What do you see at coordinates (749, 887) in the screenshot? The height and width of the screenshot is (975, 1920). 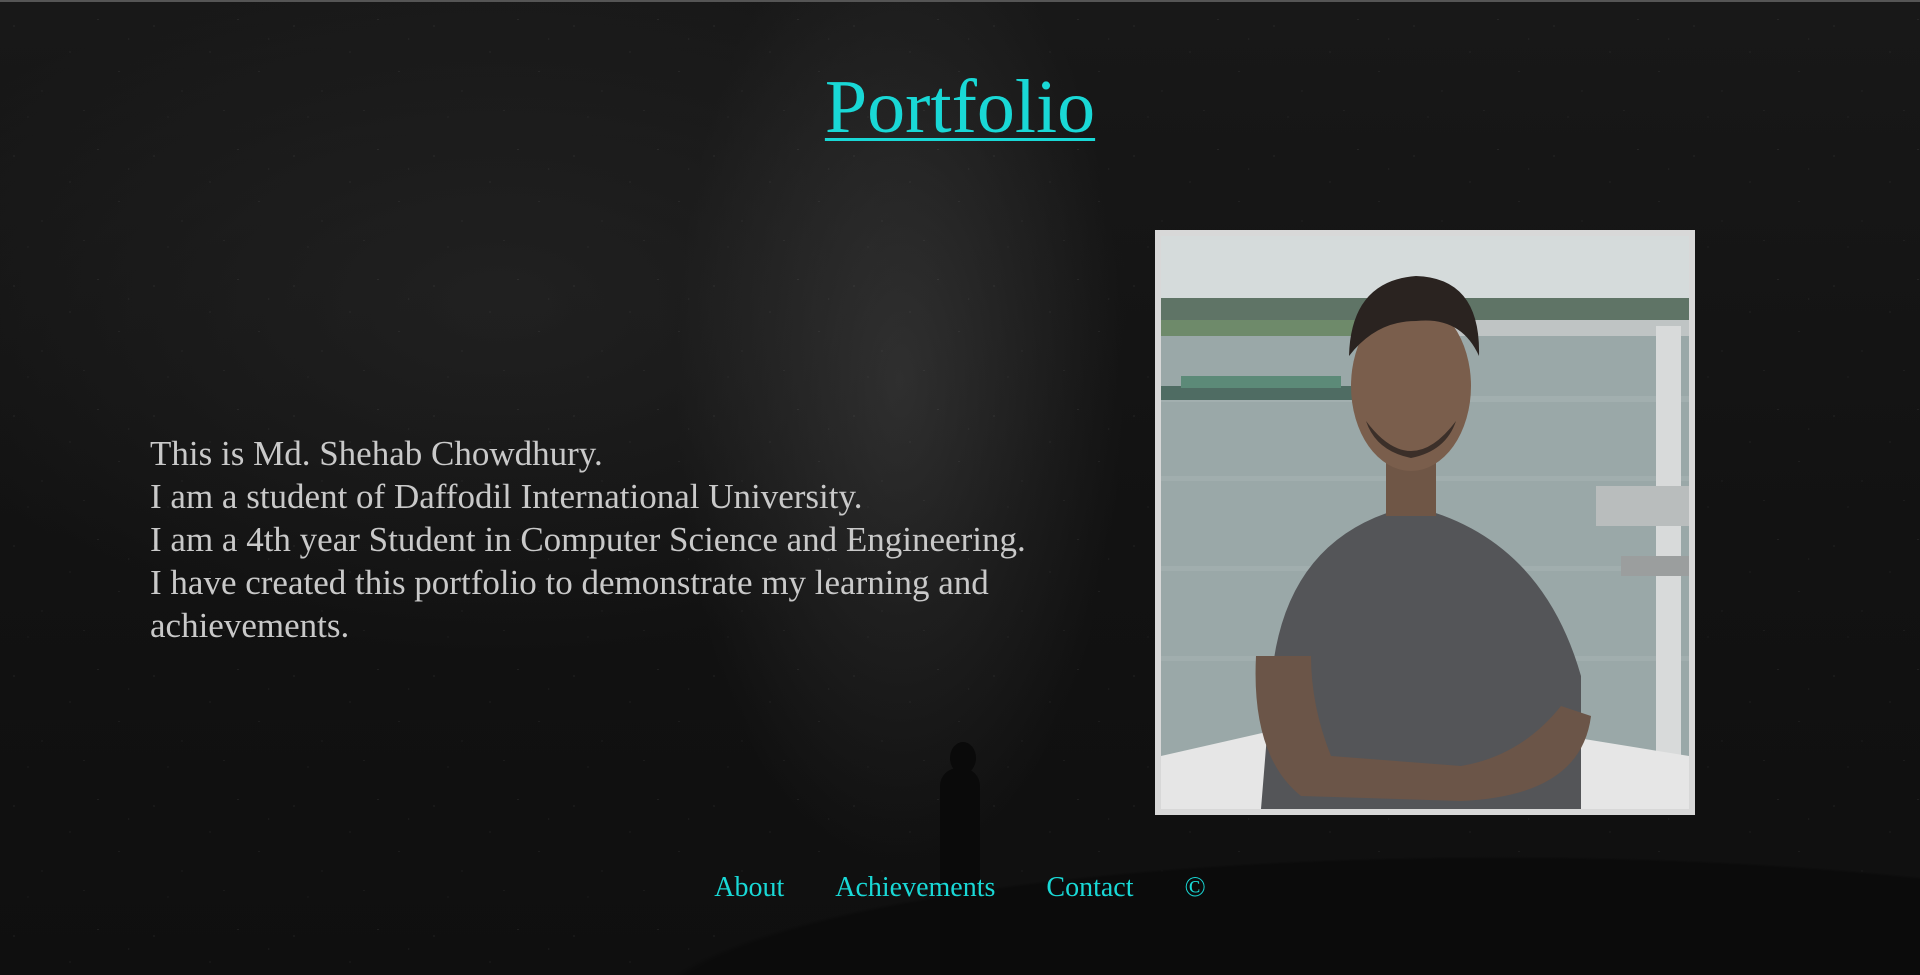 I see `nav-link-about: About` at bounding box center [749, 887].